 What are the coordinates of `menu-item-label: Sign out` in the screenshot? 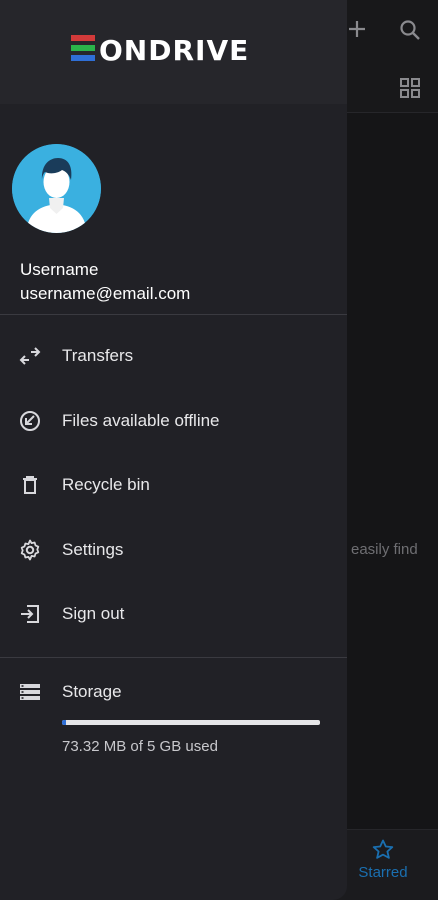 It's located at (93, 614).